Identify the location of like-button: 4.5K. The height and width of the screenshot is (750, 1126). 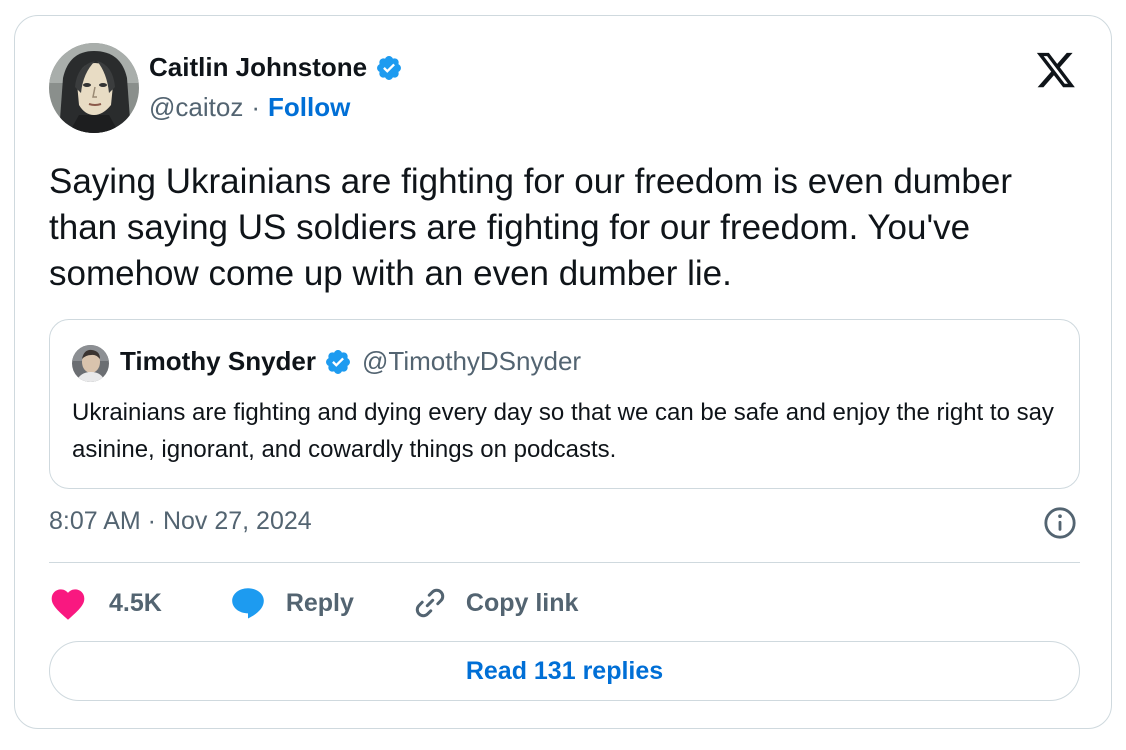
(105, 603).